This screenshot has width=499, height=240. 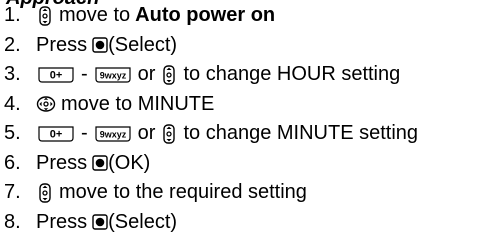 I want to click on step-number: 7., so click(x=12, y=192).